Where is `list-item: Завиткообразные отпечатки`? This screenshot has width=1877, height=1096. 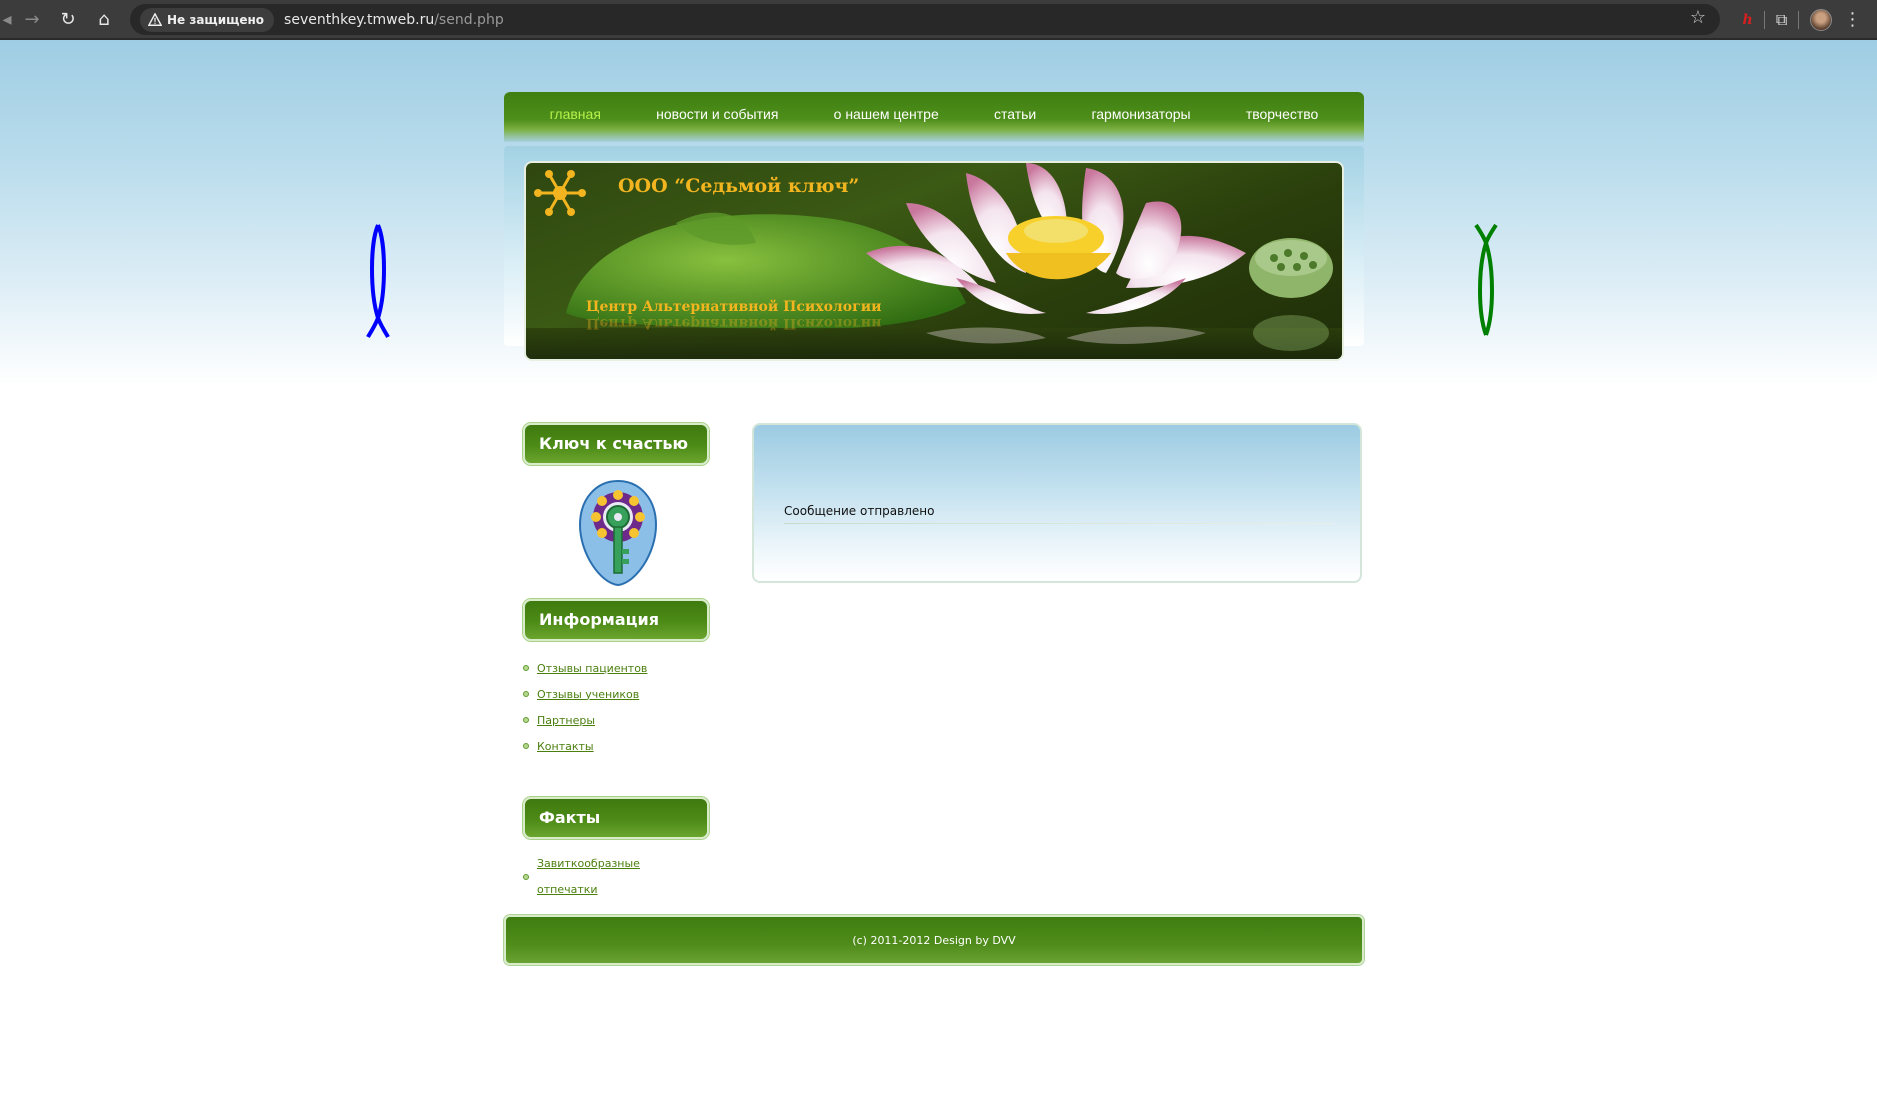
list-item: Завиткообразные отпечатки is located at coordinates (617, 877).